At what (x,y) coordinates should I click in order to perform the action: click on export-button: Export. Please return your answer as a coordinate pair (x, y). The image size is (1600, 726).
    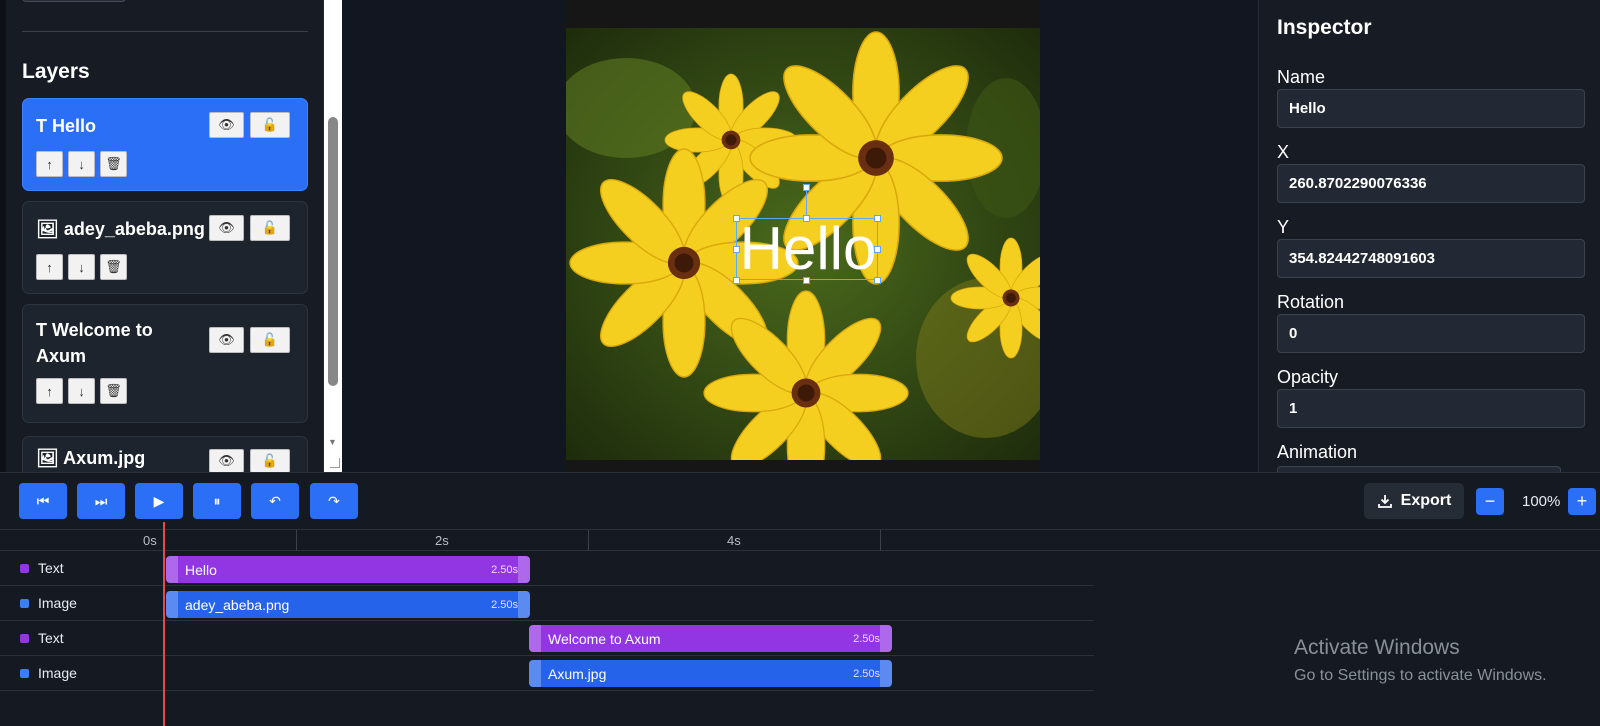
    Looking at the image, I should click on (1414, 501).